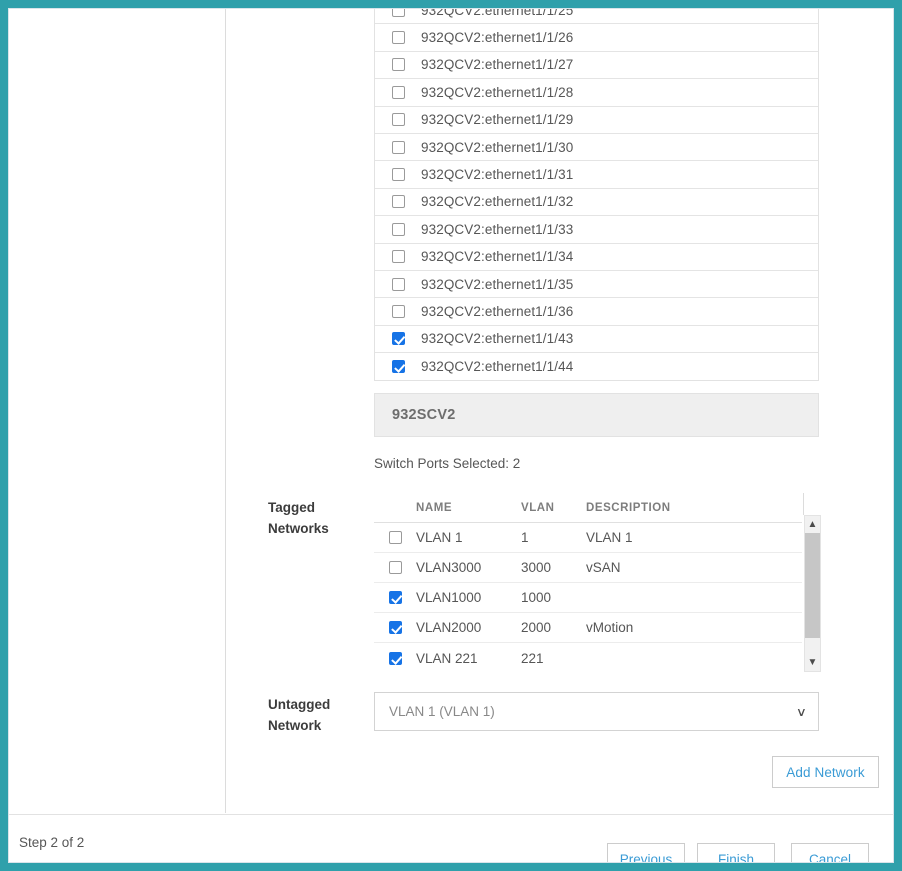 The image size is (902, 871). What do you see at coordinates (812, 524) in the screenshot?
I see `chevron-up-icon: ▲` at bounding box center [812, 524].